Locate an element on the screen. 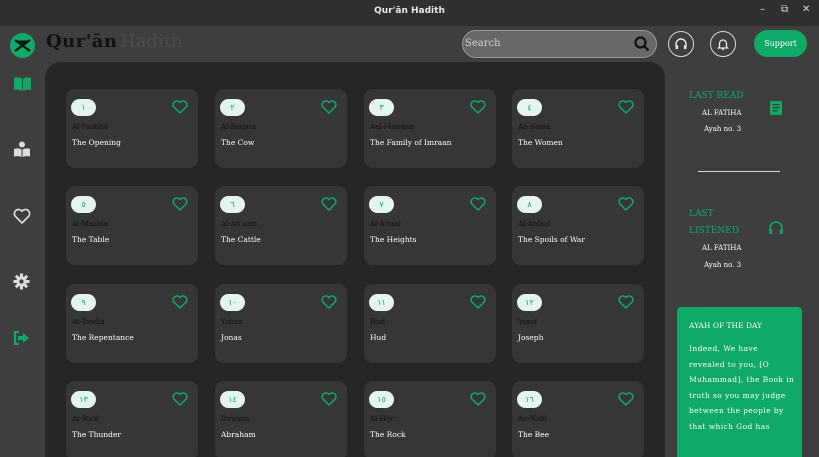  surah-card: ٥ Al-Maaida The Table is located at coordinates (132, 225).